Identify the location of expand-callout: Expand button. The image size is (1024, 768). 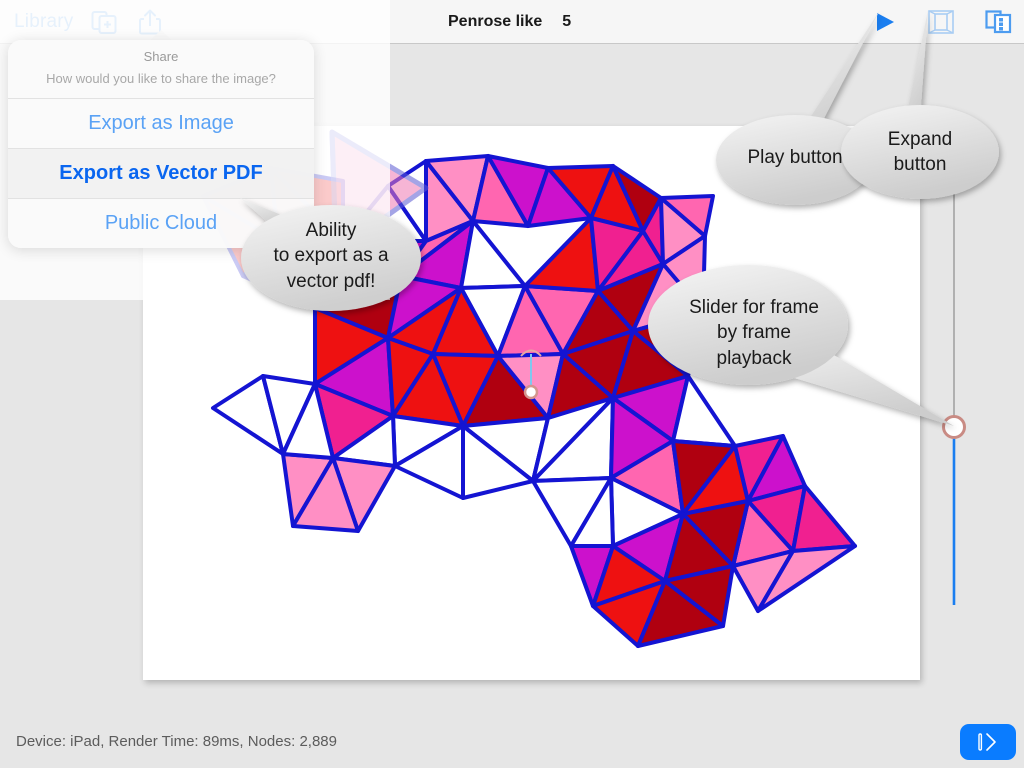
(920, 107).